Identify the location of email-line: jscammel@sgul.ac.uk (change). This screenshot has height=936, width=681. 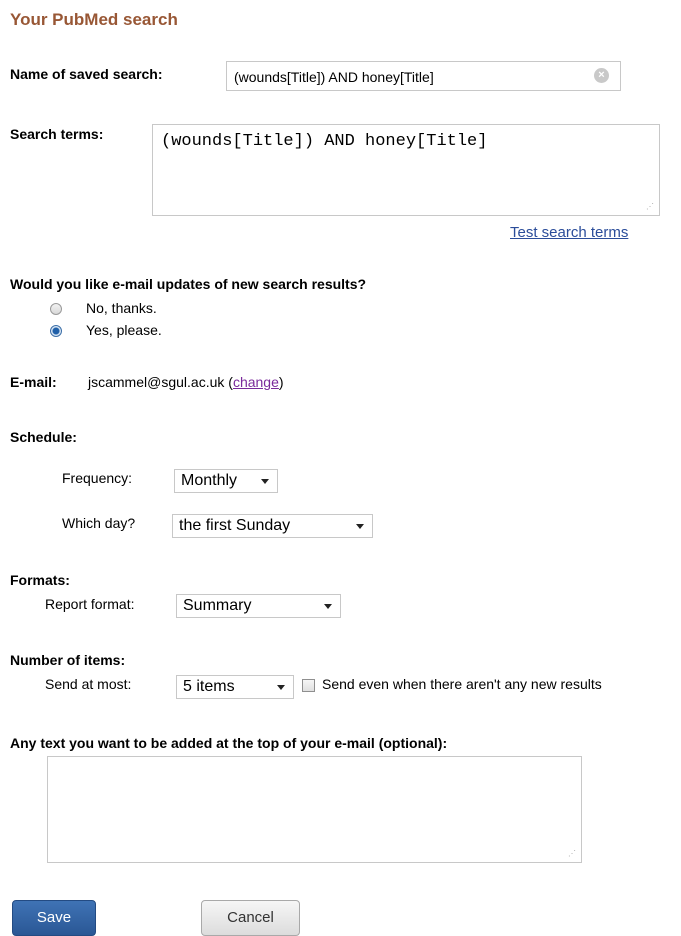
(186, 382).